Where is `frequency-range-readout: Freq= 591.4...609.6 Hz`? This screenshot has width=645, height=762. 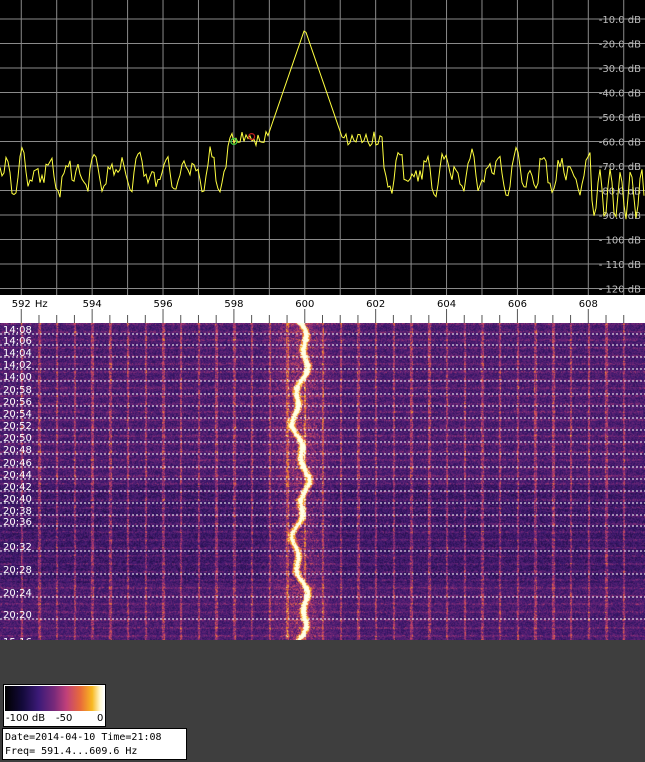
frequency-range-readout: Freq= 591.4...609.6 Hz is located at coordinates (71, 751).